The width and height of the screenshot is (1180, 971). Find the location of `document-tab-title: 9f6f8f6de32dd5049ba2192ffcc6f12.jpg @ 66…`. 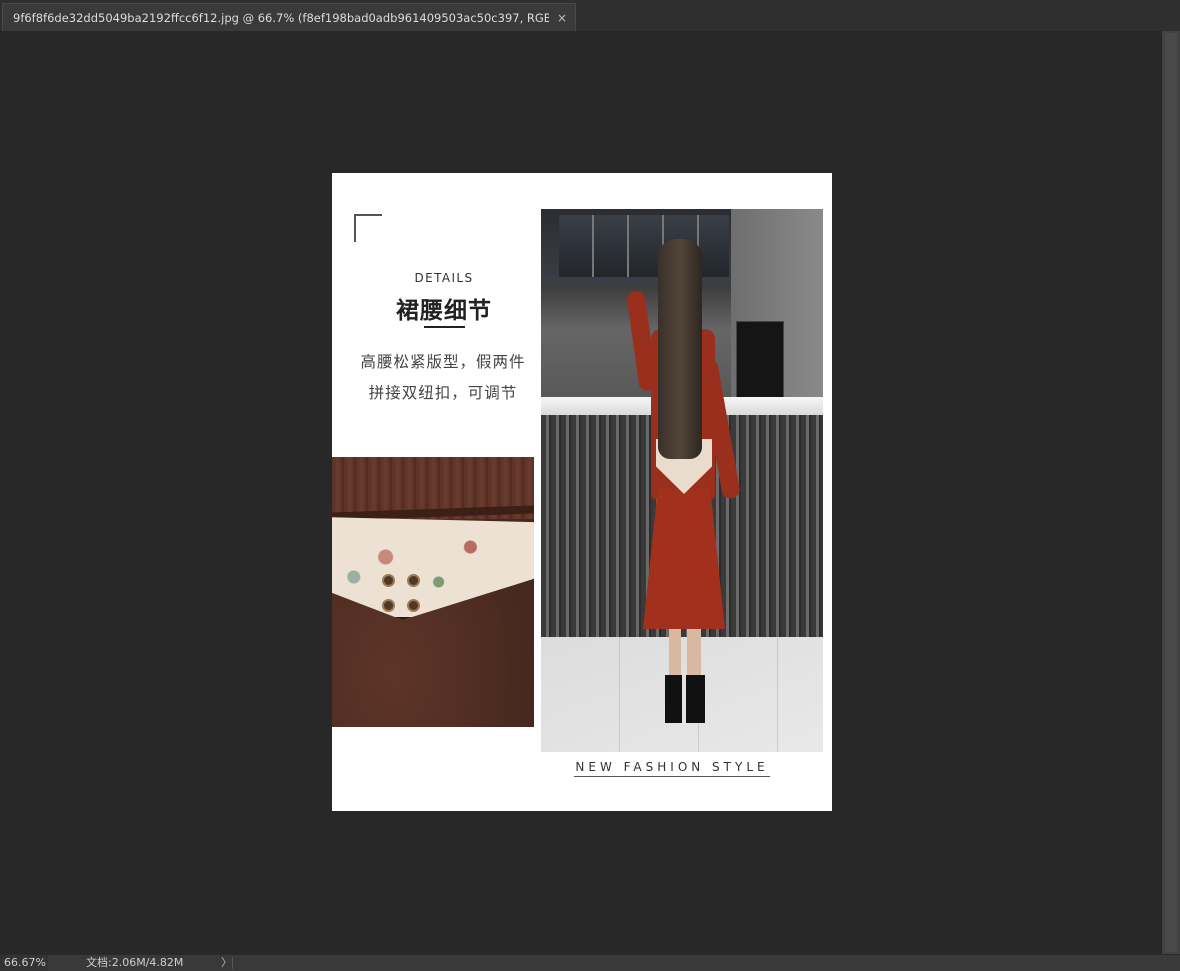

document-tab-title: 9f6f8f6de32dd5049ba2192ffcc6f12.jpg @ 66… is located at coordinates (281, 17).